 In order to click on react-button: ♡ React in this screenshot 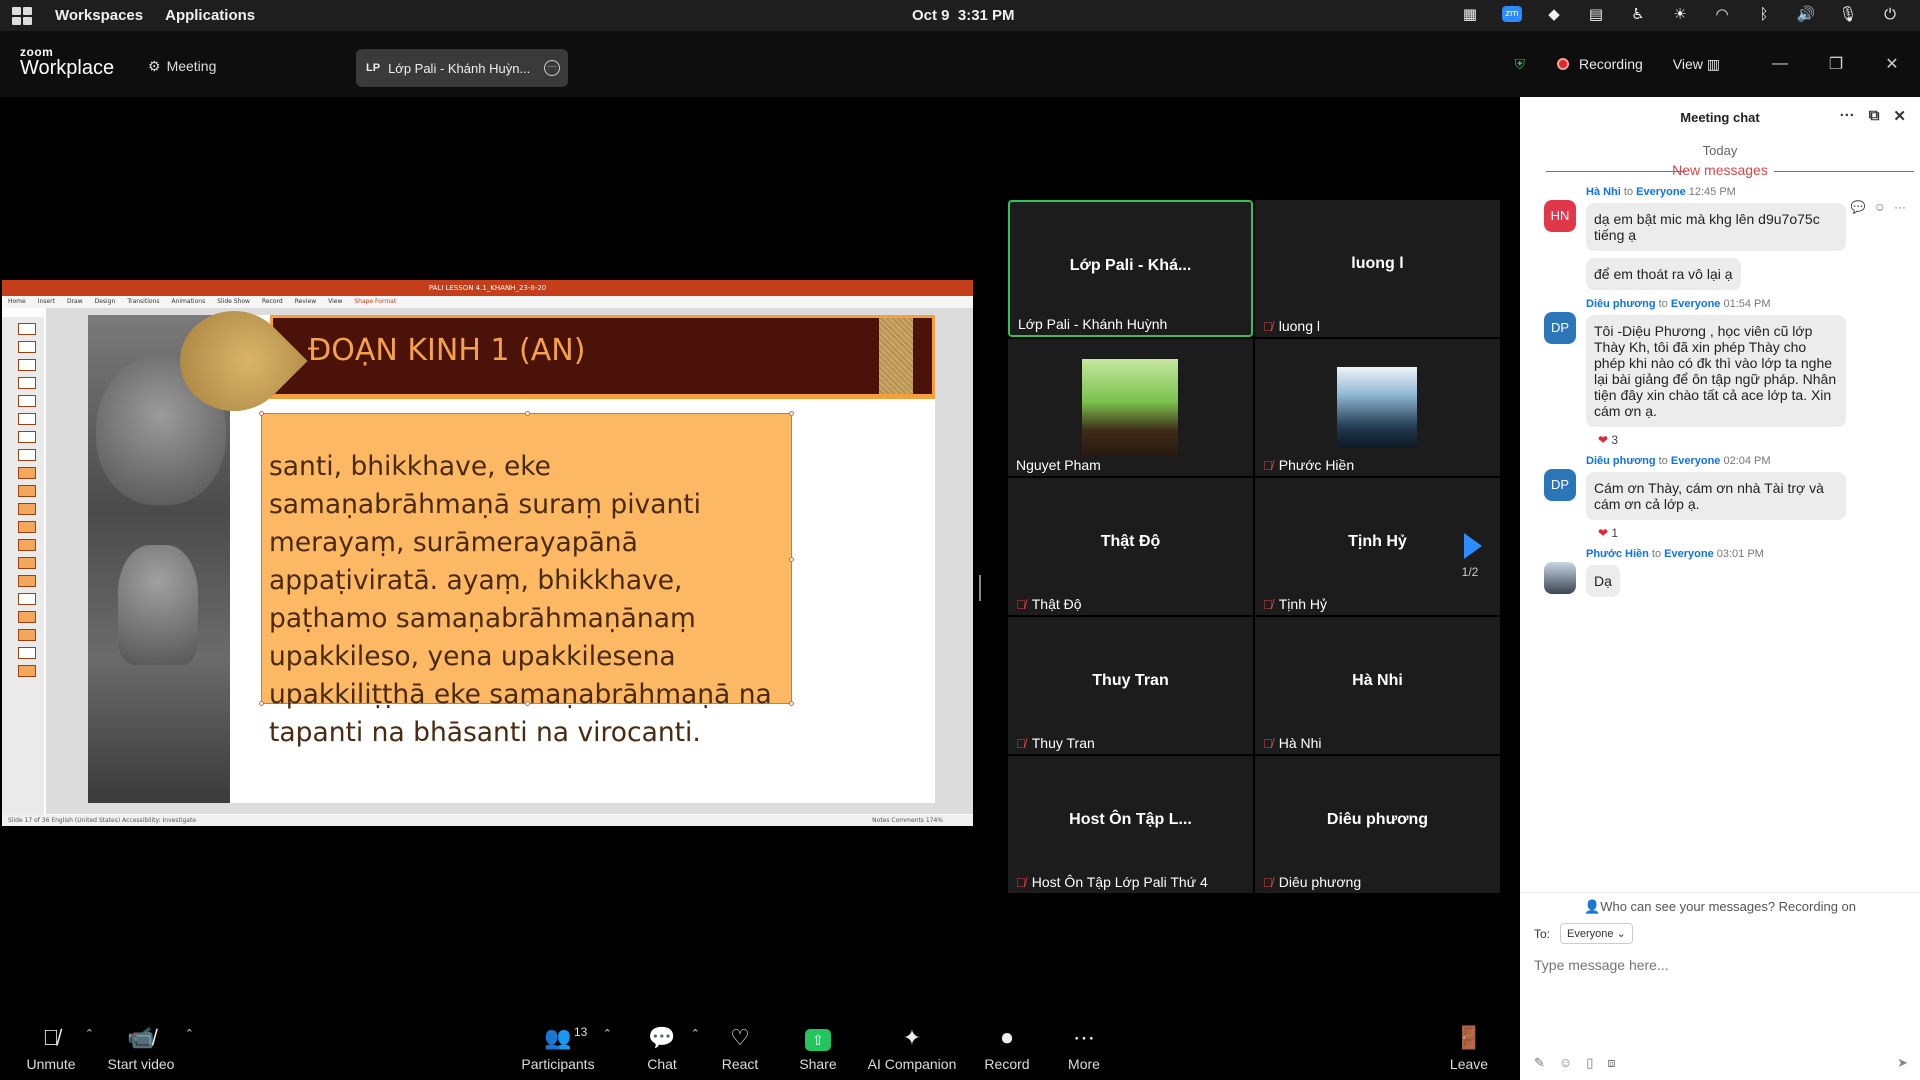, I will do `click(740, 1047)`.